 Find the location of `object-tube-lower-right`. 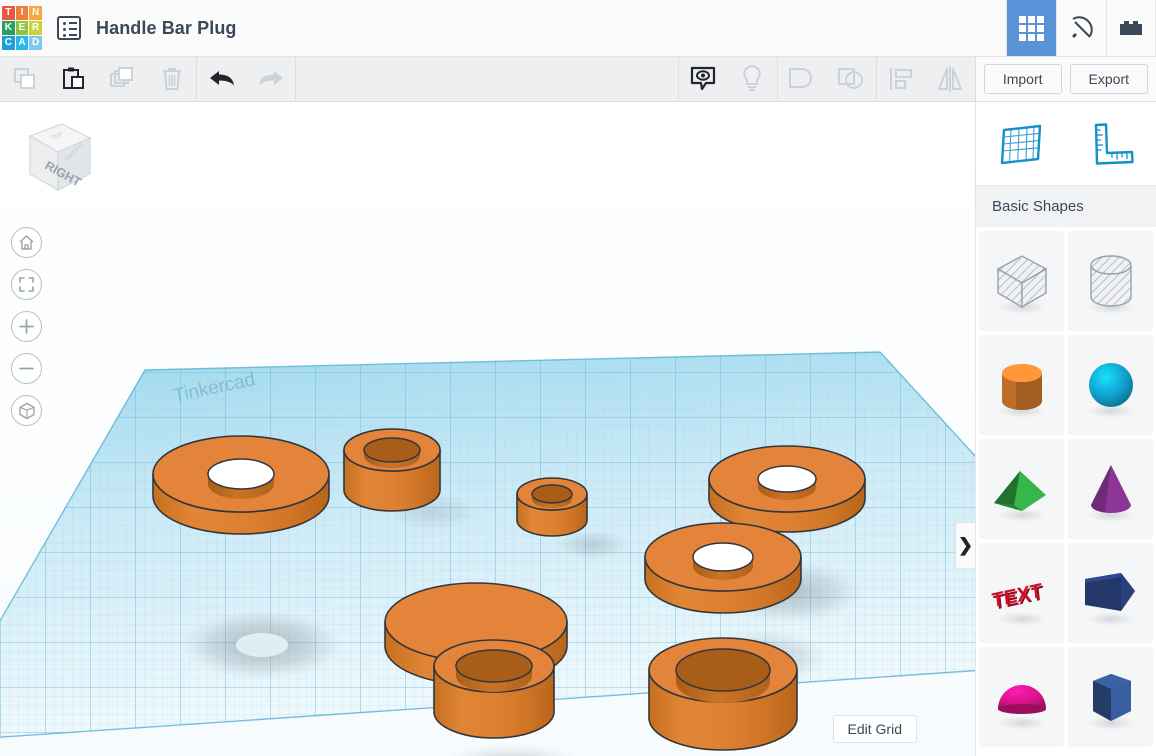

object-tube-lower-right is located at coordinates (723, 694).